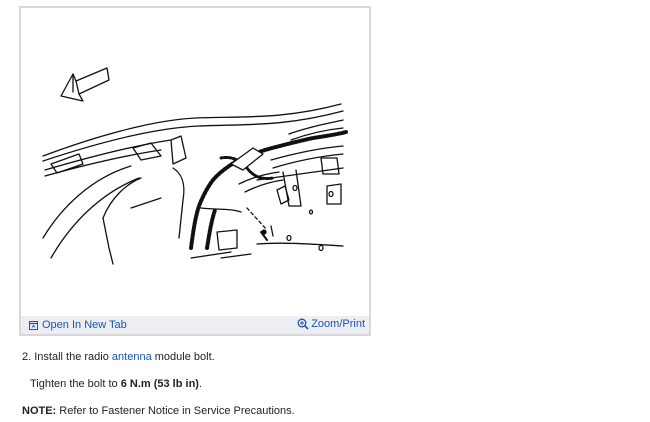 This screenshot has height=422, width=650. What do you see at coordinates (195, 325) in the screenshot?
I see `figure-toolbar: Open In New Tab Zoom/Print` at bounding box center [195, 325].